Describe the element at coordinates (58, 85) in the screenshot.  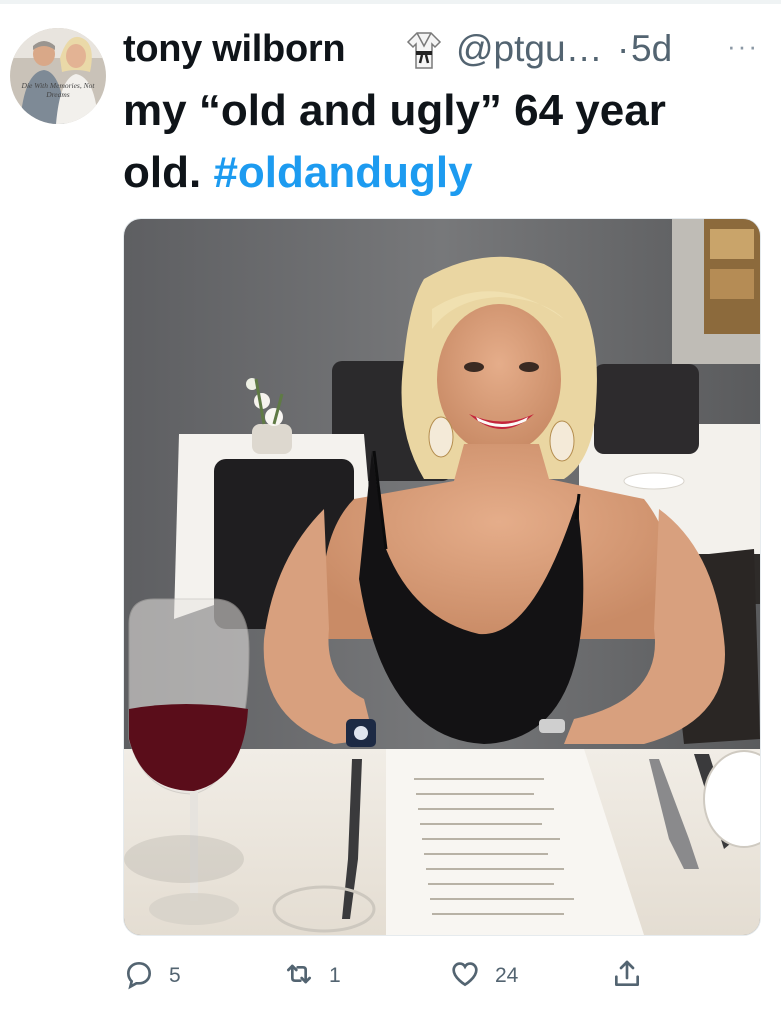
I see `avatar-caption-line1: Die With Memories, Not` at that location.